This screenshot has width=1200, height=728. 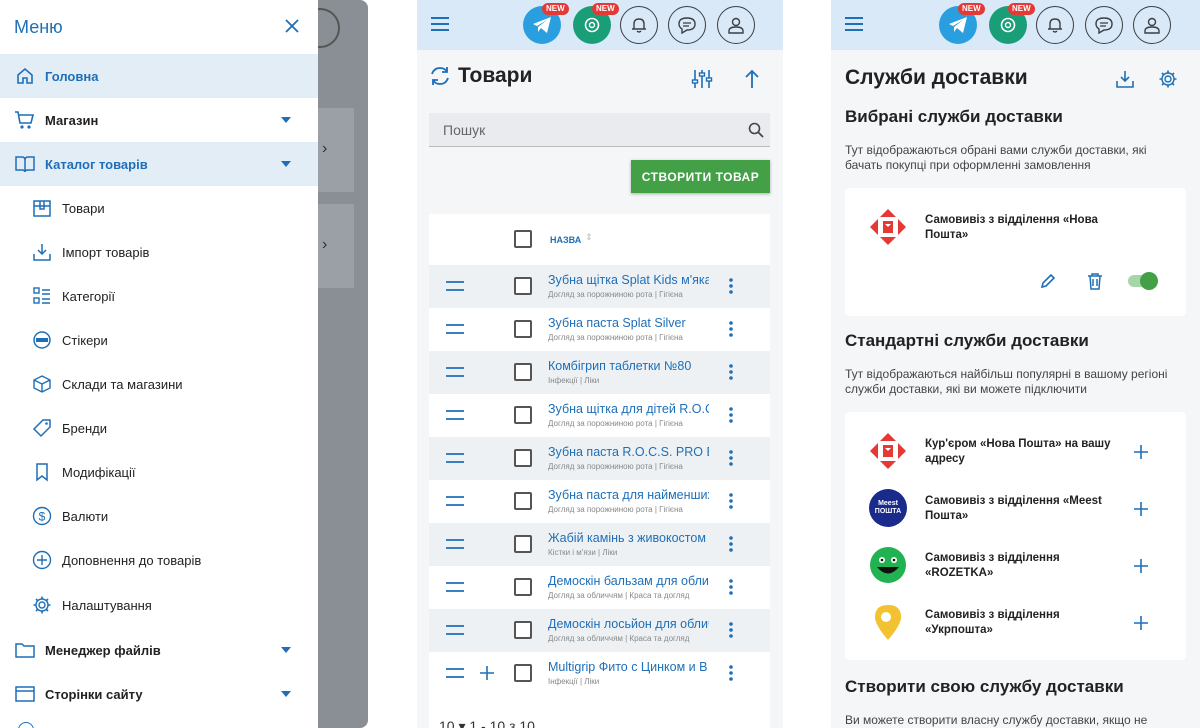 I want to click on submenu-item-brands: Бренди, so click(x=159, y=428).